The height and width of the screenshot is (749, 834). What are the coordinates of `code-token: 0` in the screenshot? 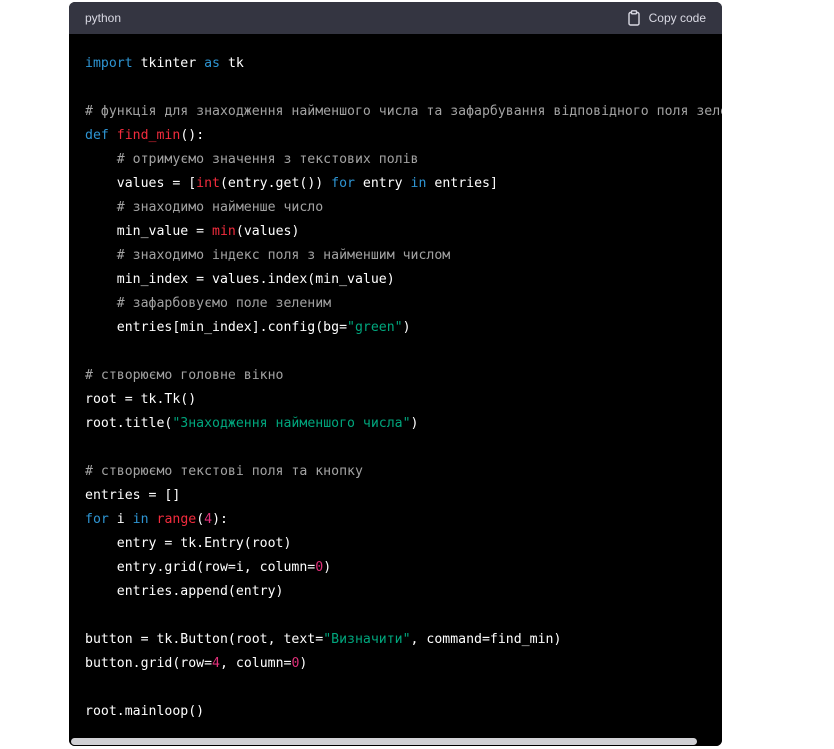 It's located at (319, 567).